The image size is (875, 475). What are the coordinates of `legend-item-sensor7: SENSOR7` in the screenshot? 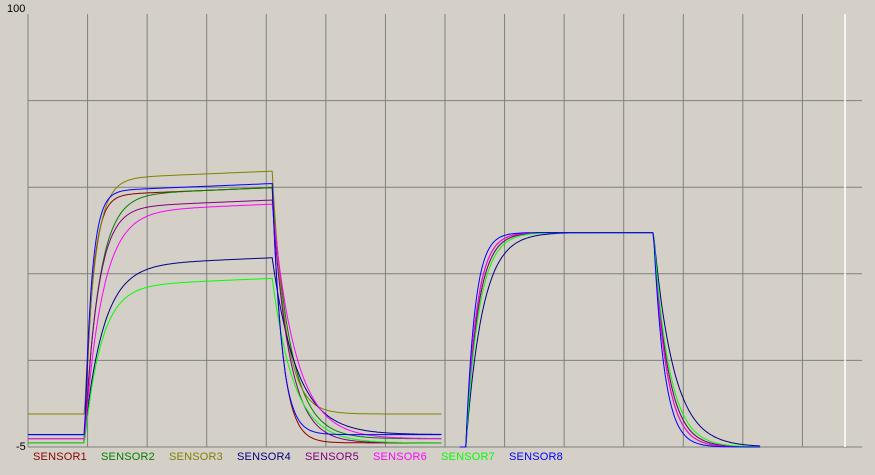 It's located at (468, 457).